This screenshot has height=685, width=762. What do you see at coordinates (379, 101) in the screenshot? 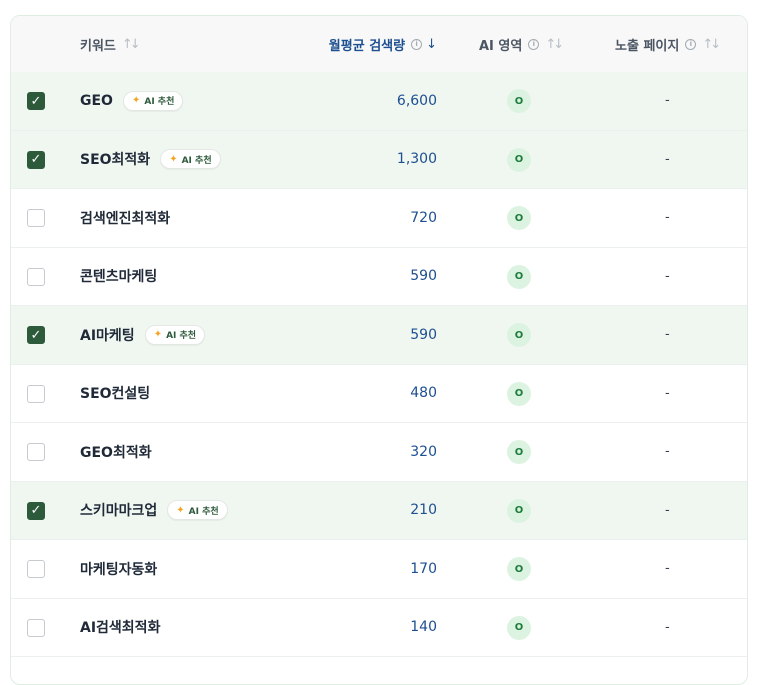
I see `table-row: ✓ GEO ✦ AI 추천 6,600 O -` at bounding box center [379, 101].